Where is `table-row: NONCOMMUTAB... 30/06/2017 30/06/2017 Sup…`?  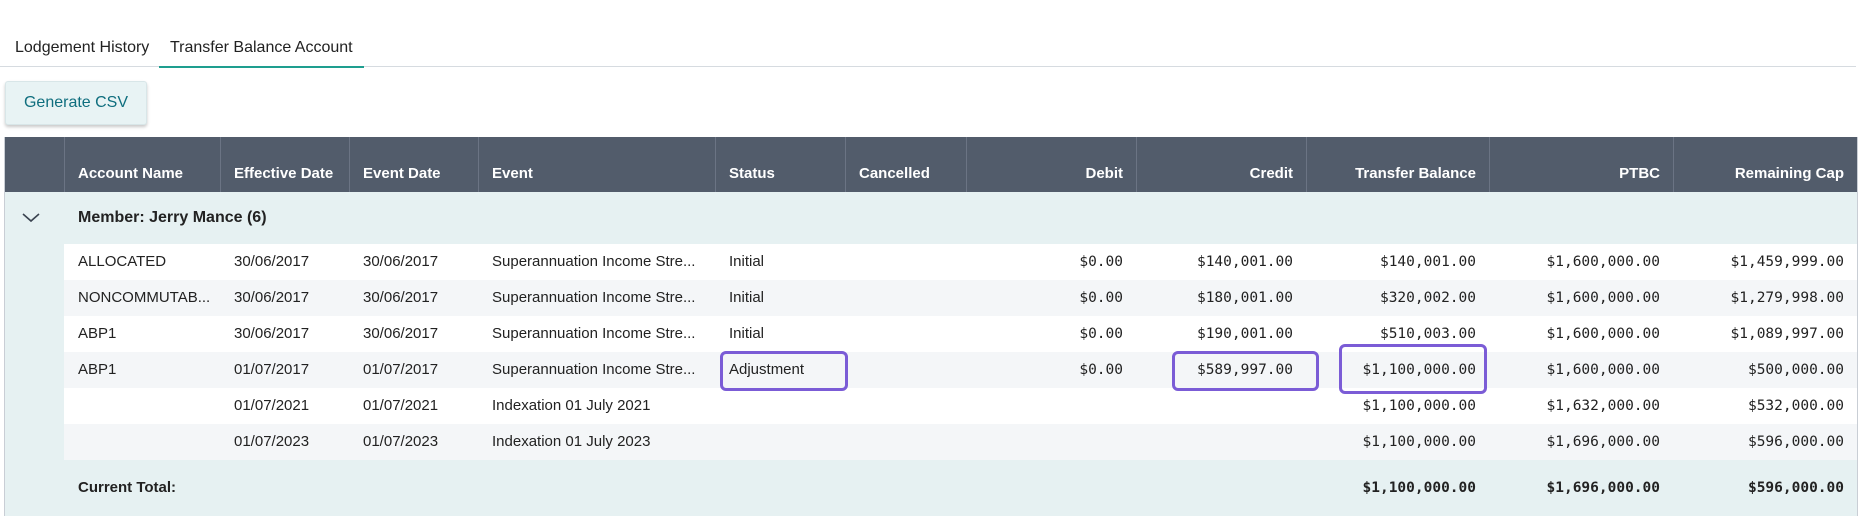 table-row: NONCOMMUTAB... 30/06/2017 30/06/2017 Sup… is located at coordinates (960, 298).